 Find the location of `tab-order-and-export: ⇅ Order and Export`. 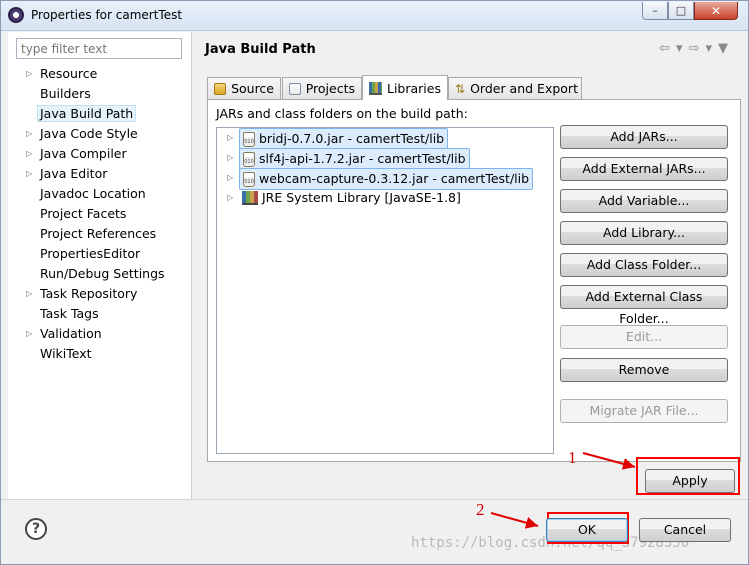

tab-order-and-export: ⇅ Order and Export is located at coordinates (515, 88).